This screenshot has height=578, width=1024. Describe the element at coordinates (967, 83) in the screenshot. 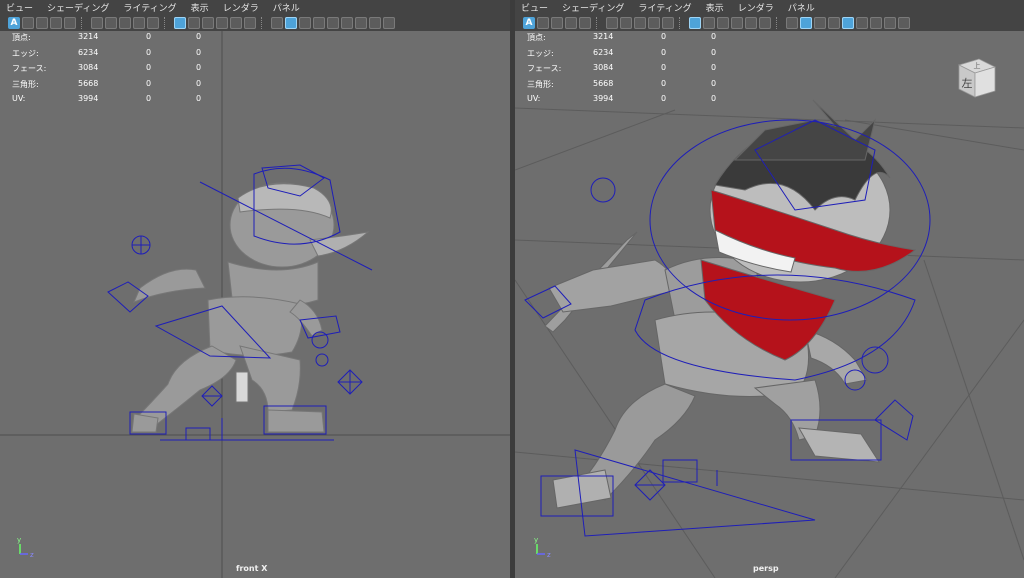

I see `view-cube-left-label: 左` at that location.